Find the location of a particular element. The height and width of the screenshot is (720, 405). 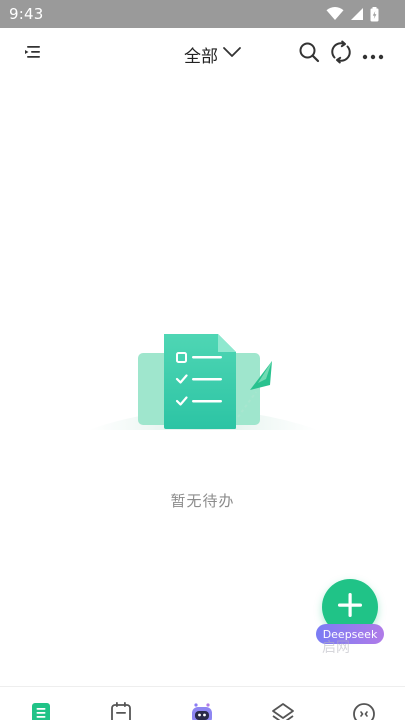

layers-icon is located at coordinates (283, 710).